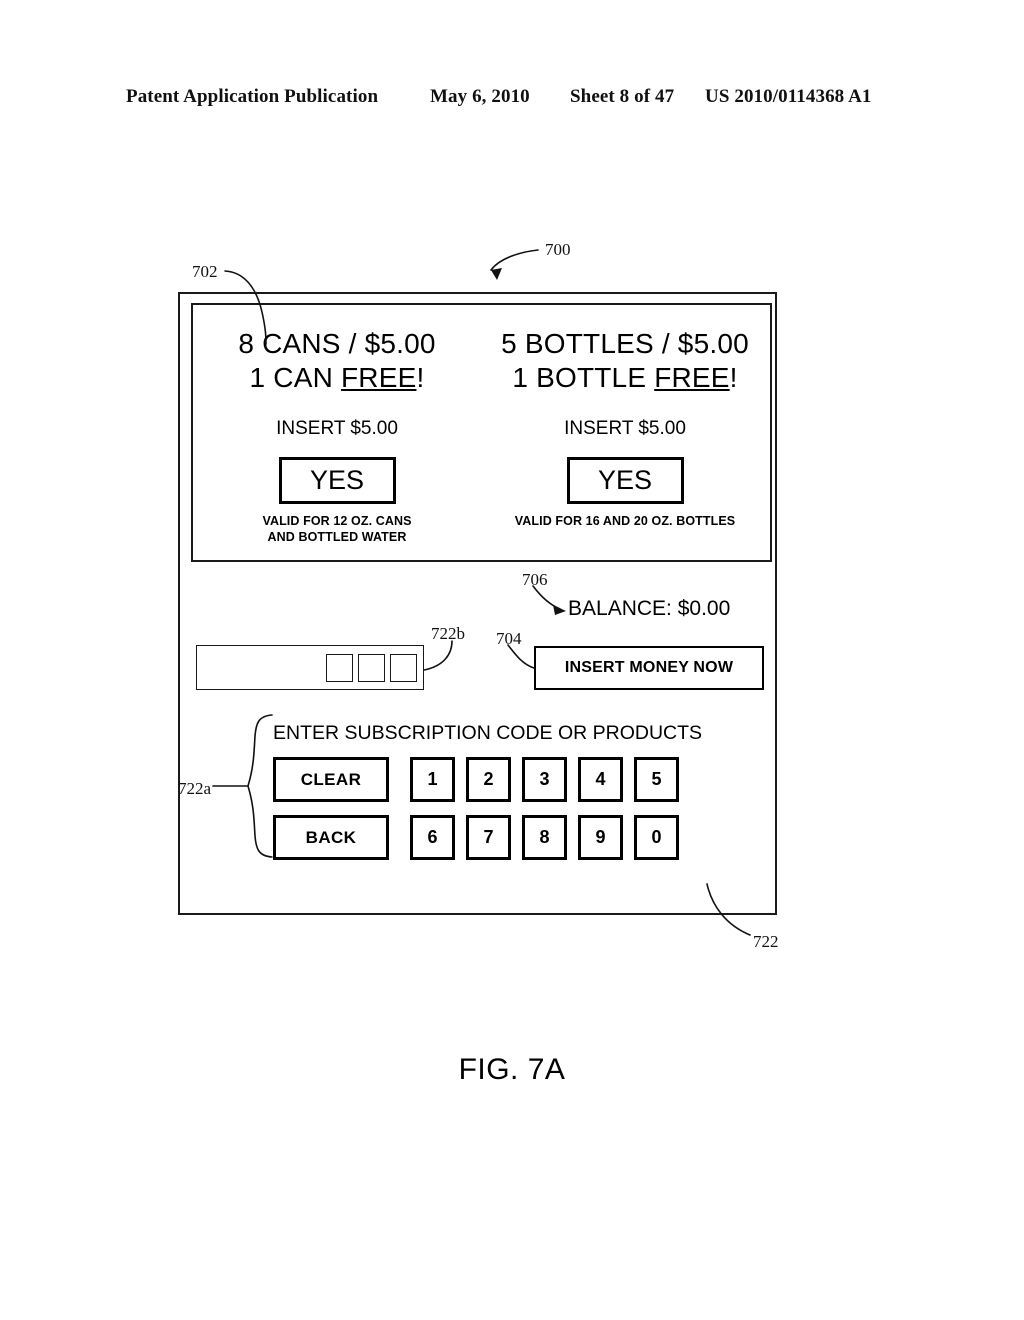 The image size is (1024, 1320). What do you see at coordinates (195, 788) in the screenshot?
I see `reference-numeral-722a: 722a` at bounding box center [195, 788].